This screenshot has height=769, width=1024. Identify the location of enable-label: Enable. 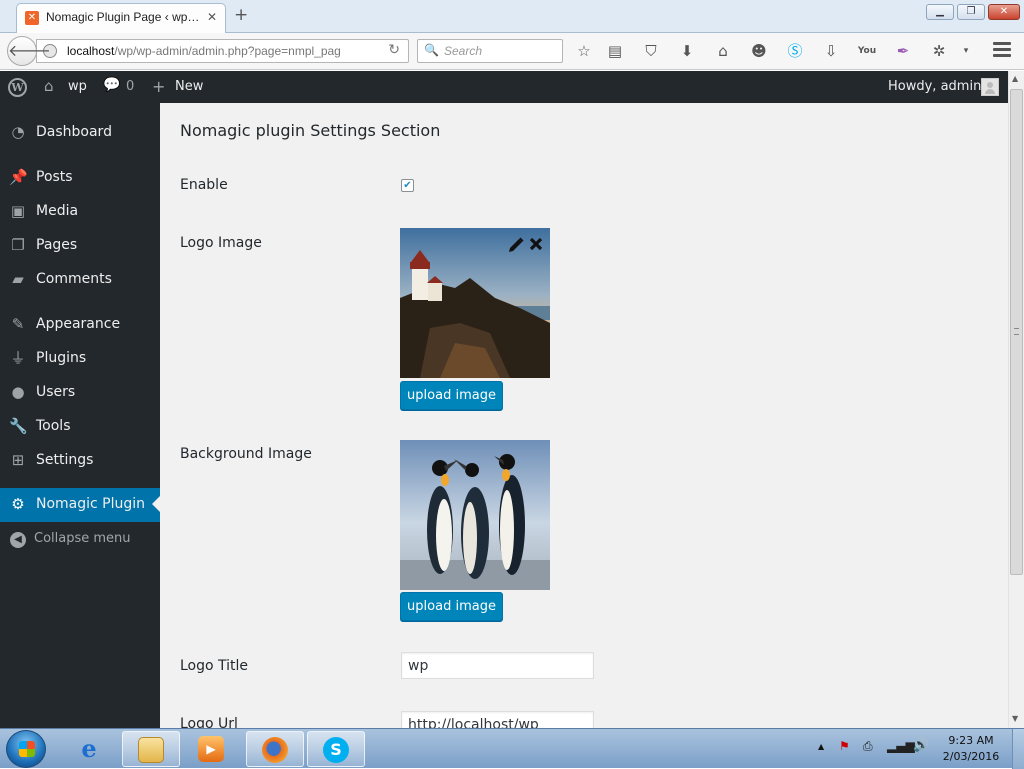
(204, 185).